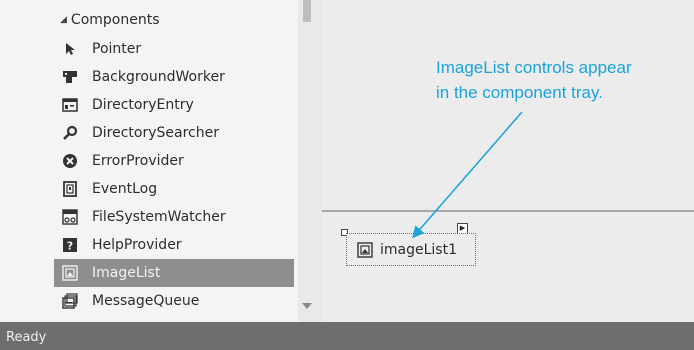 This screenshot has height=350, width=694. I want to click on status-bar: Ready, so click(347, 336).